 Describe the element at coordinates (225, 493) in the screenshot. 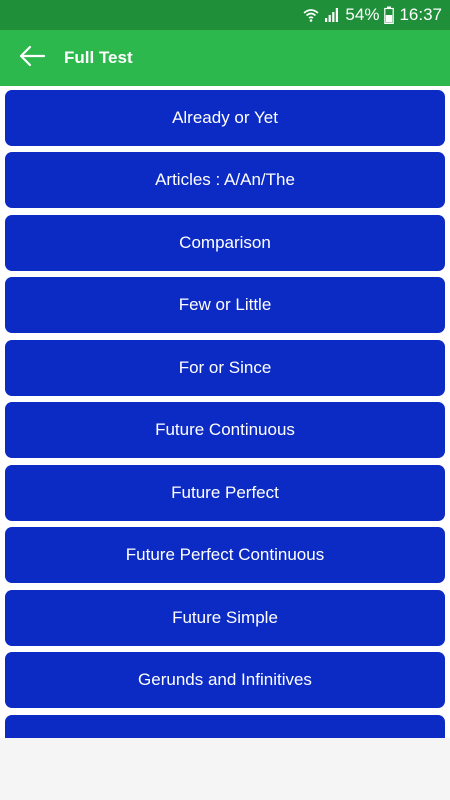

I see `topic-item: Future Perfect` at that location.